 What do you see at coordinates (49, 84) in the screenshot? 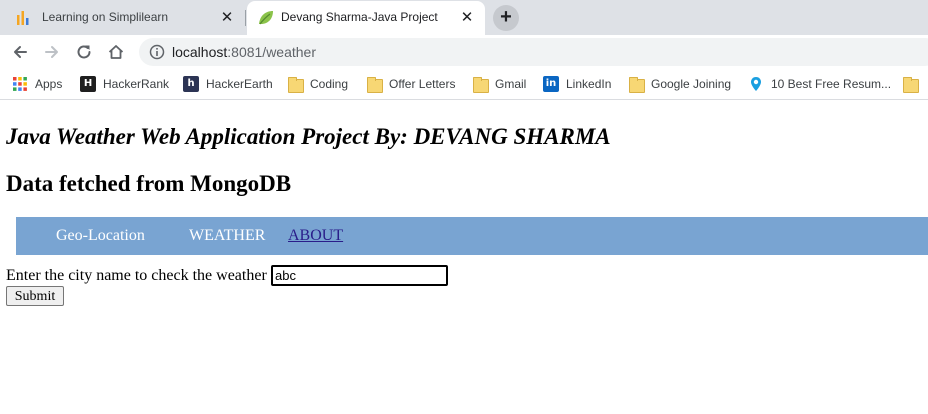
I see `bookmark-label: Apps` at bounding box center [49, 84].